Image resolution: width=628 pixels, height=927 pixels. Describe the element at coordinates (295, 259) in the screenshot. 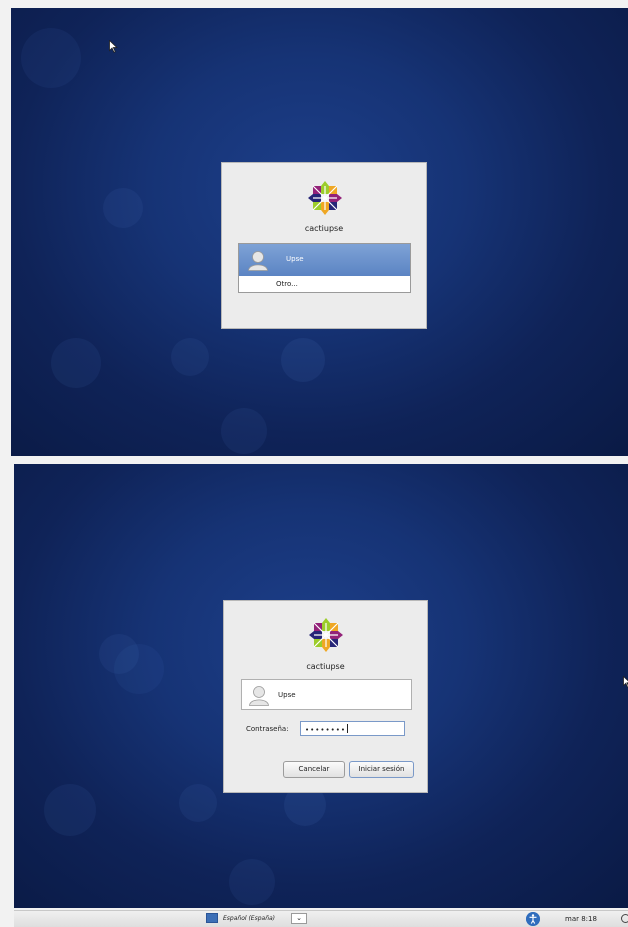

I see `user-list-item-label: Upse` at that location.